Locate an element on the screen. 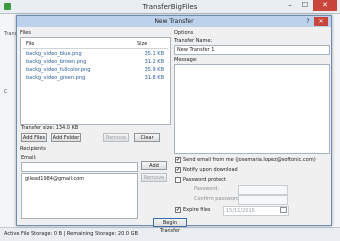 This screenshot has height=241, width=340. main-window-titlebar: TransferBigFiles – ☐ ✕ is located at coordinates (170, 7).